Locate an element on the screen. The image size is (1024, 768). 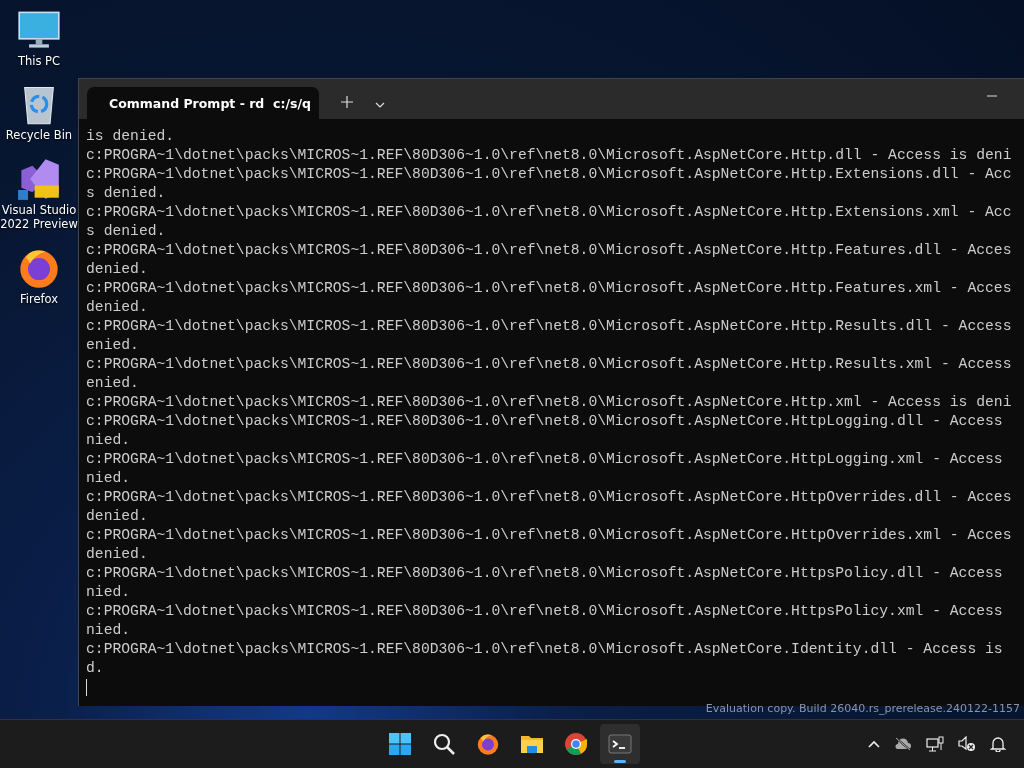
terminal-line: c:PROGRA~1\dotnet\packs\MICROS~1.REF\80D306~1.0\ref\net8.0\Microsoft.AspNetCore.HttpsPolicy.xml - Access is located at coordinates (544, 611).